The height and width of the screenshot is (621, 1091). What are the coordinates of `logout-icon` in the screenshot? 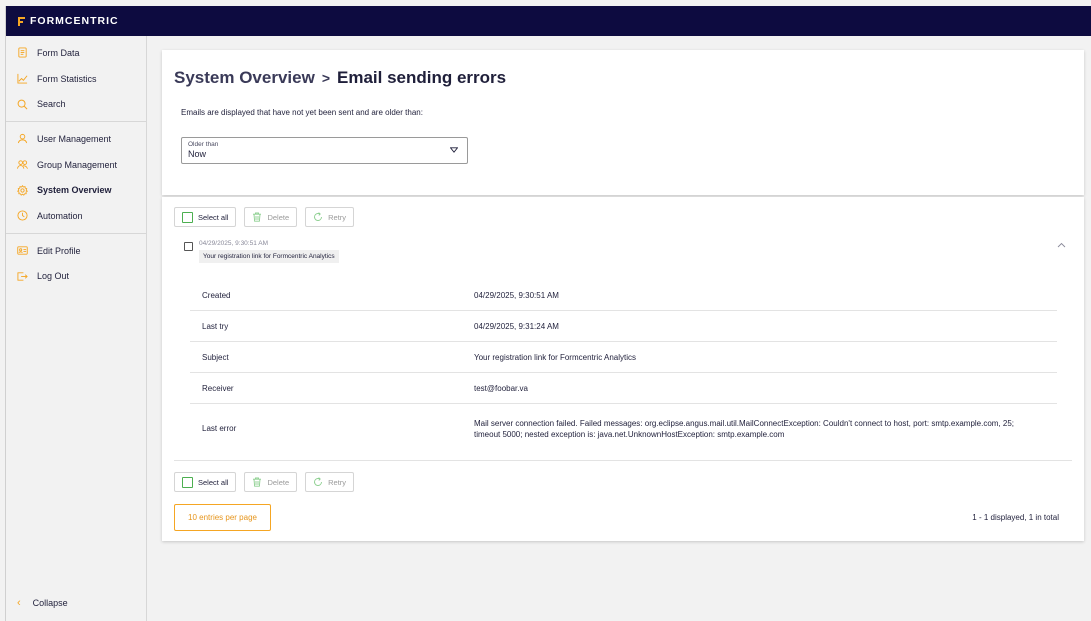 It's located at (22, 276).